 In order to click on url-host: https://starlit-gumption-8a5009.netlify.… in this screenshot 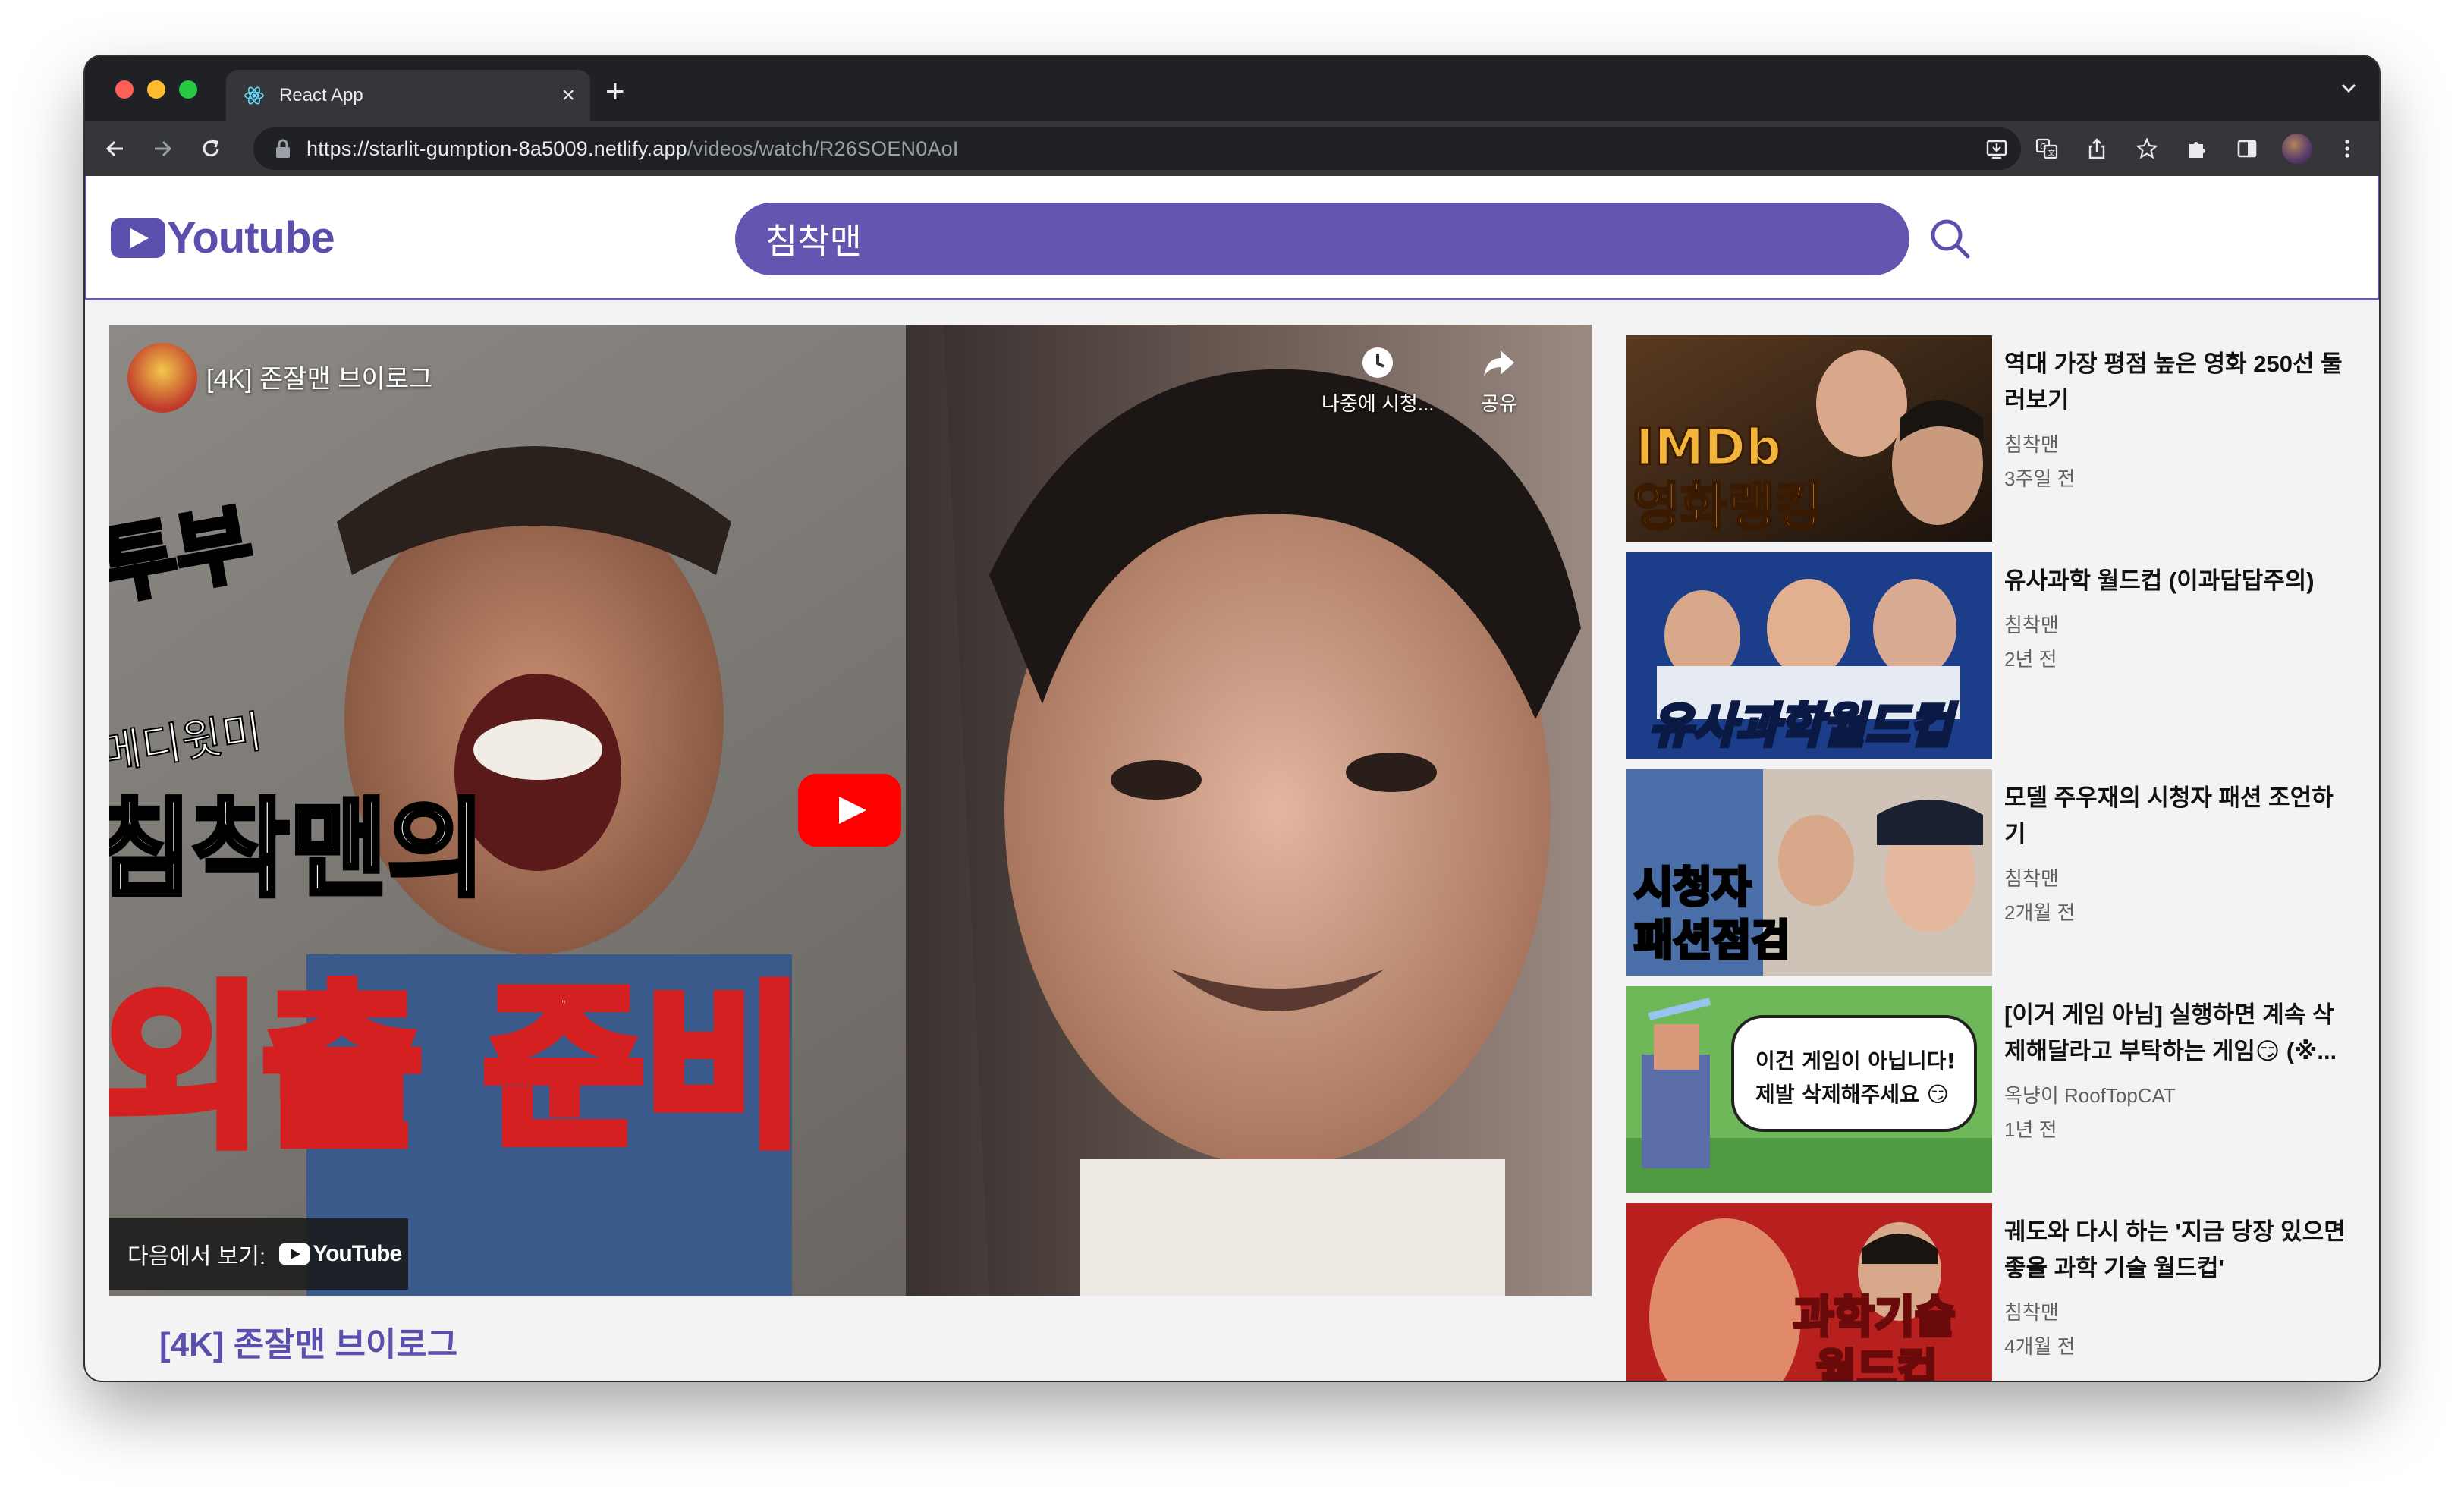, I will do `click(496, 149)`.